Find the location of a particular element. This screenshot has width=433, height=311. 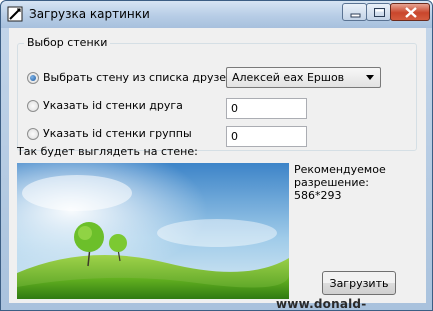

group-id-field: 0 is located at coordinates (266, 136).